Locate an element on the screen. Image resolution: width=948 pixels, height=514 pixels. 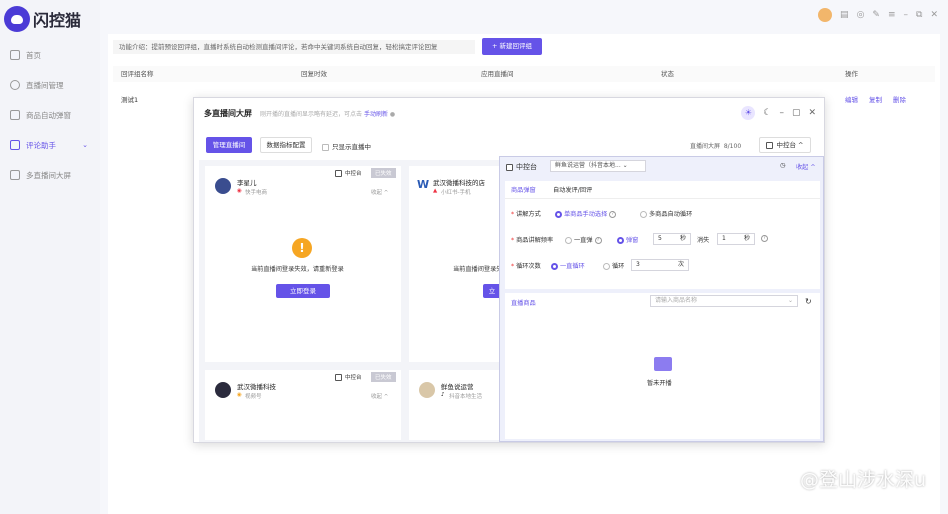
radio-label: 一直循环 is located at coordinates (572, 266).